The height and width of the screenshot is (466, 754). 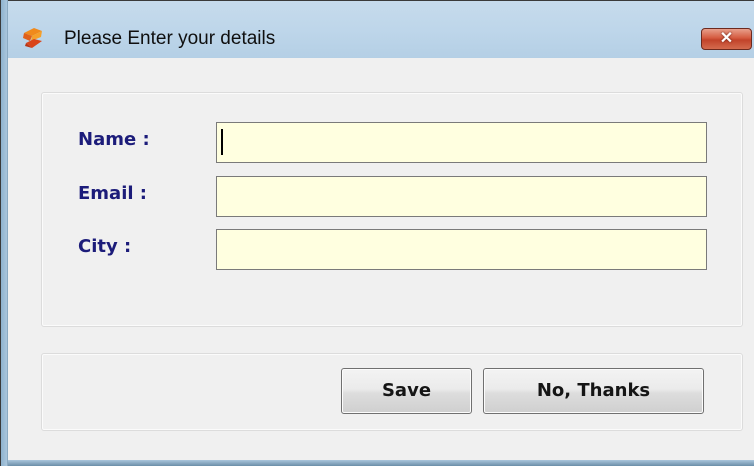 I want to click on window-title: Please Enter your details, so click(x=170, y=38).